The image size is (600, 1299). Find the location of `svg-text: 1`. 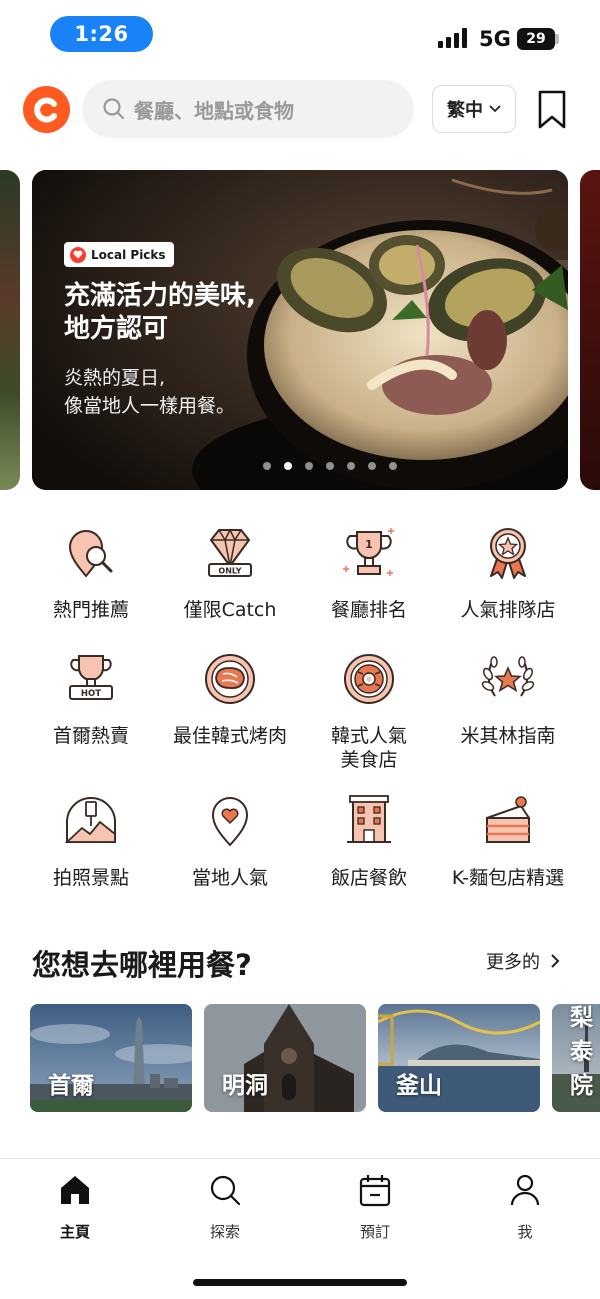

svg-text: 1 is located at coordinates (369, 544).